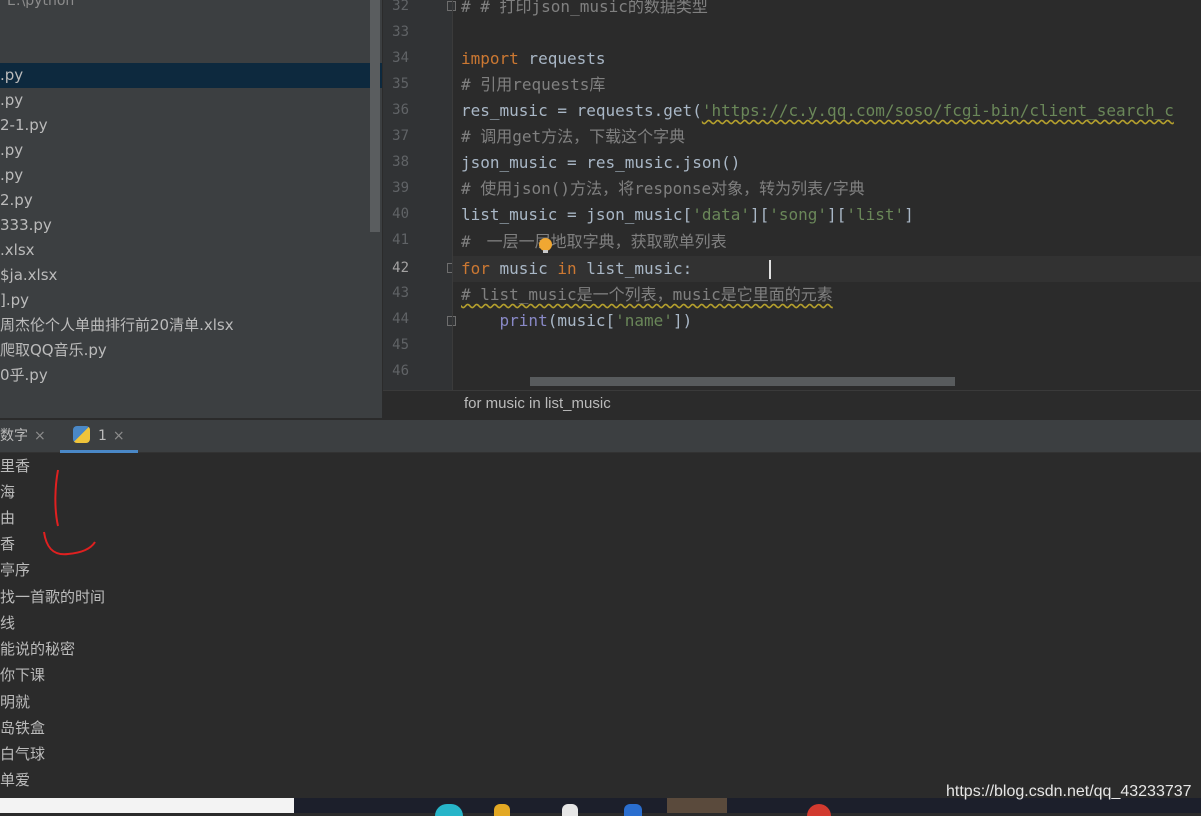 This screenshot has height=816, width=1201. I want to click on keyword: import, so click(490, 58).